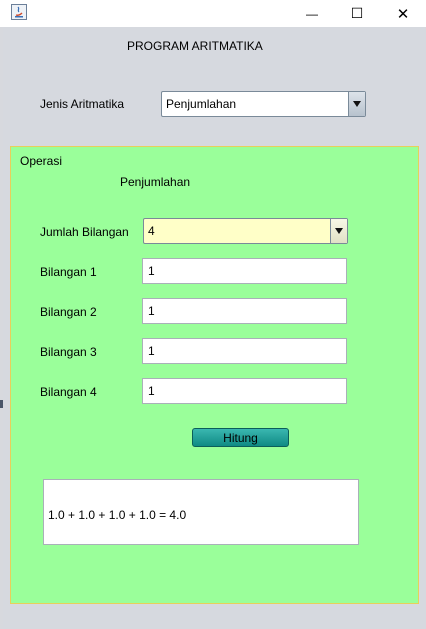  Describe the element at coordinates (244, 271) in the screenshot. I see `bilangan-1-input: 1` at that location.